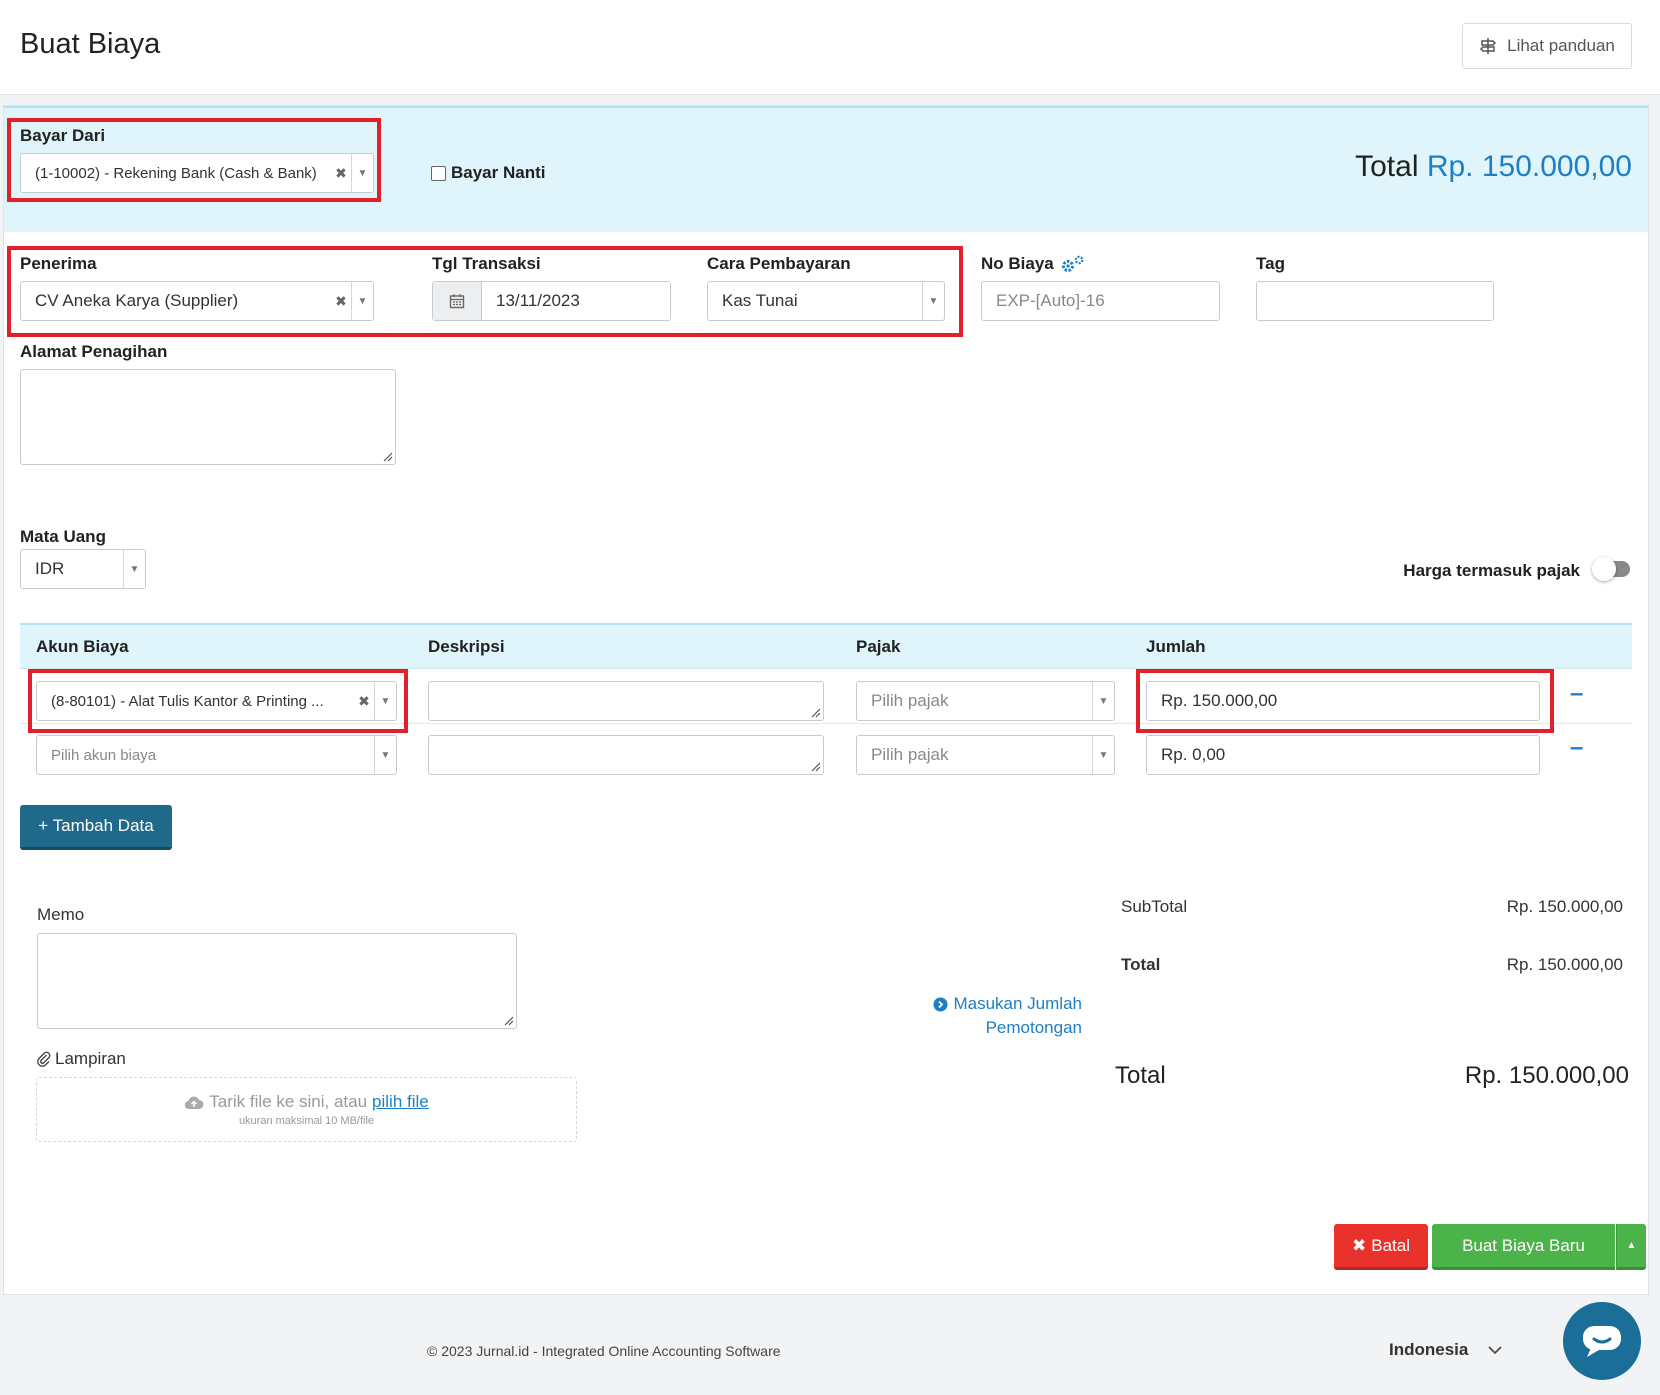 This screenshot has height=1395, width=1660. Describe the element at coordinates (626, 755) in the screenshot. I see `description-textarea-row2` at that location.